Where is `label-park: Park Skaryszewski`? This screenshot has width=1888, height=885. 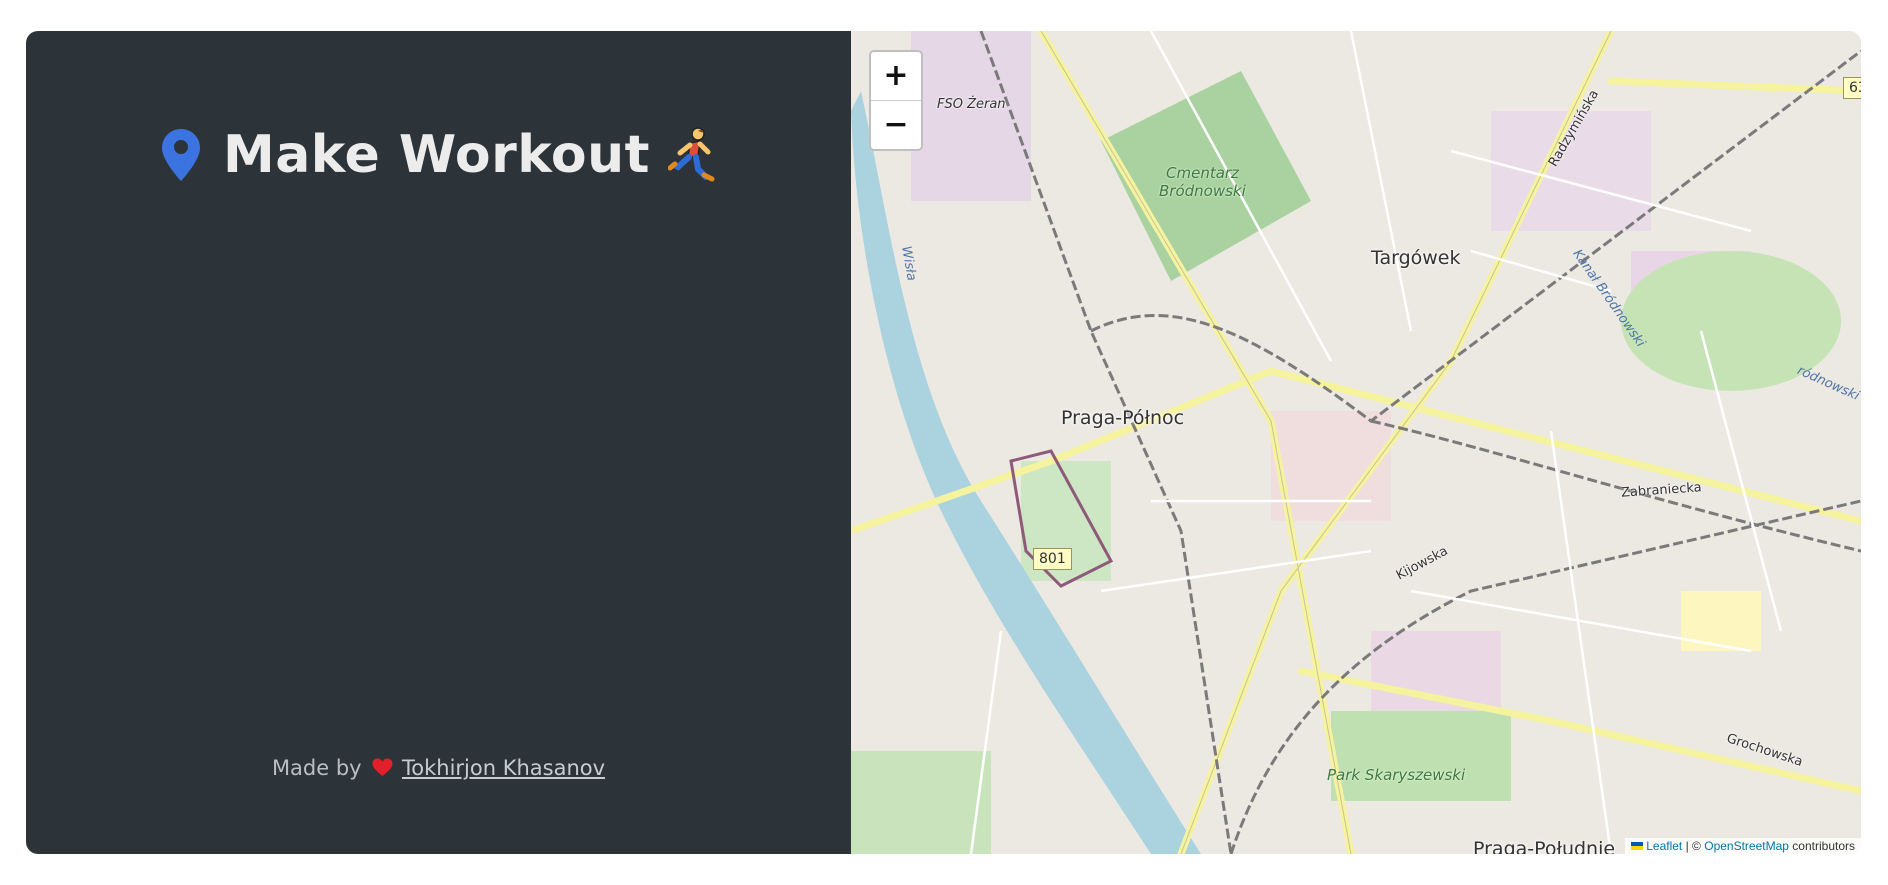 label-park: Park Skaryszewski is located at coordinates (1396, 775).